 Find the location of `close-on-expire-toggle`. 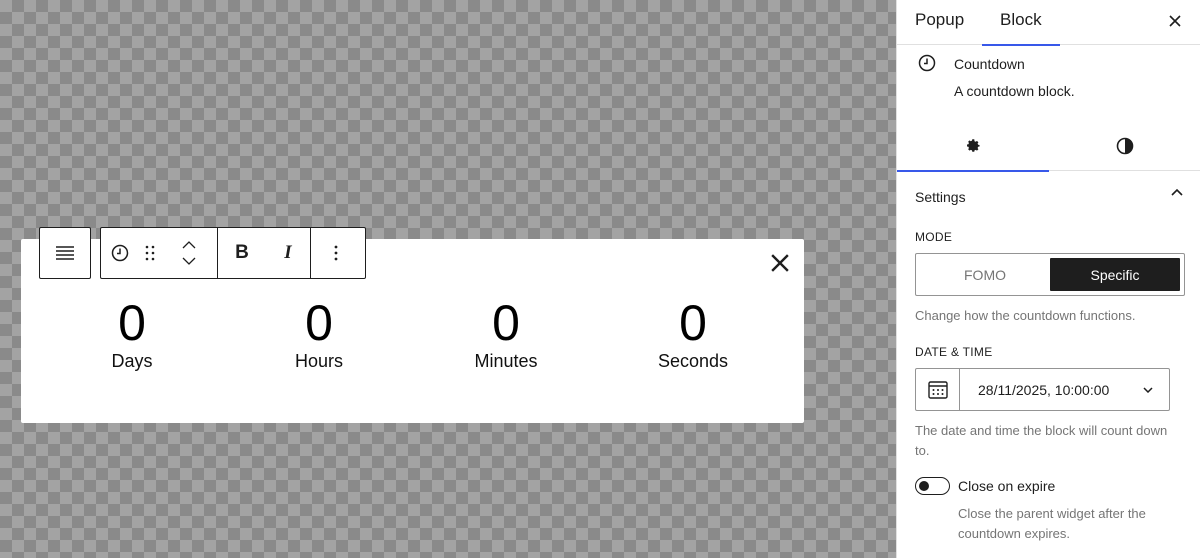

close-on-expire-toggle is located at coordinates (932, 486).